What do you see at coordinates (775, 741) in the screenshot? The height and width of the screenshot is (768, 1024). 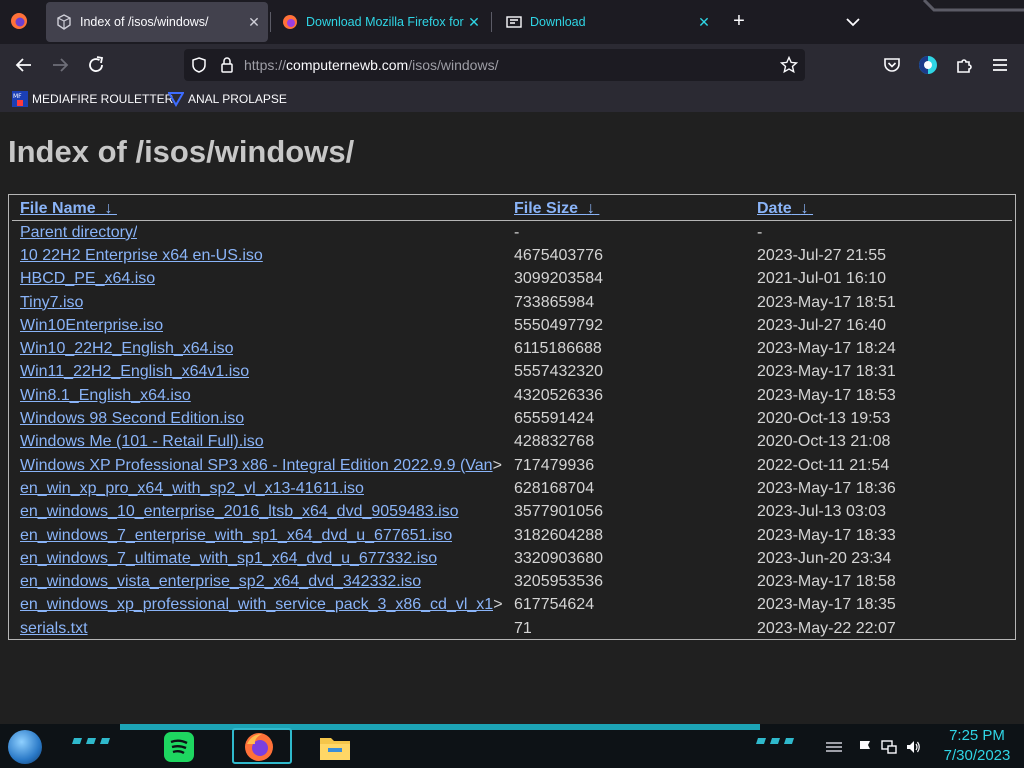 I see `decorative-chevrons` at bounding box center [775, 741].